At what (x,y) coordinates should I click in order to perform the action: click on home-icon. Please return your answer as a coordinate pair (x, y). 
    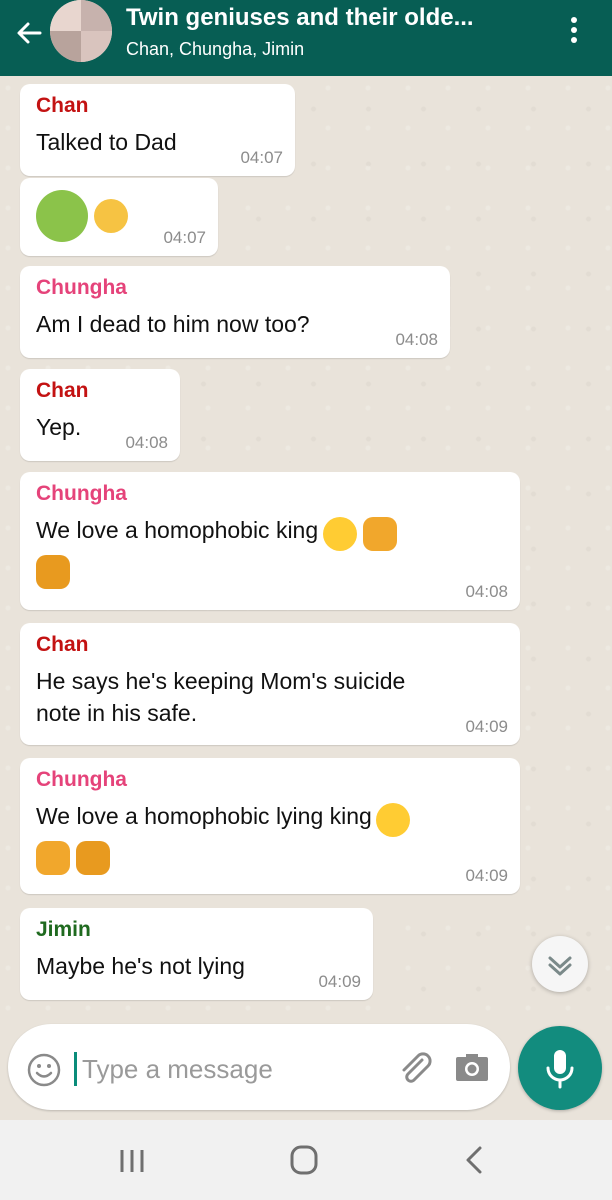
    Looking at the image, I should click on (304, 1160).